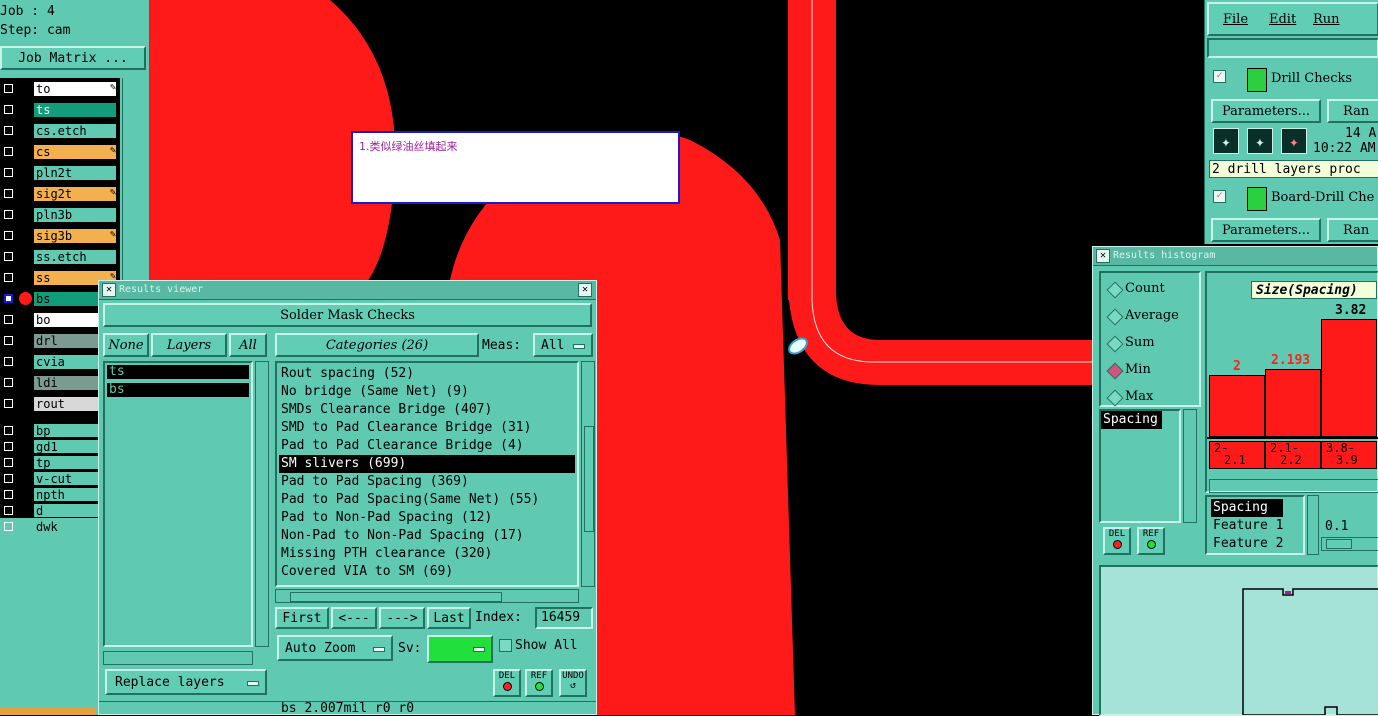  Describe the element at coordinates (126, 345) in the screenshot. I see `none-button: None` at that location.